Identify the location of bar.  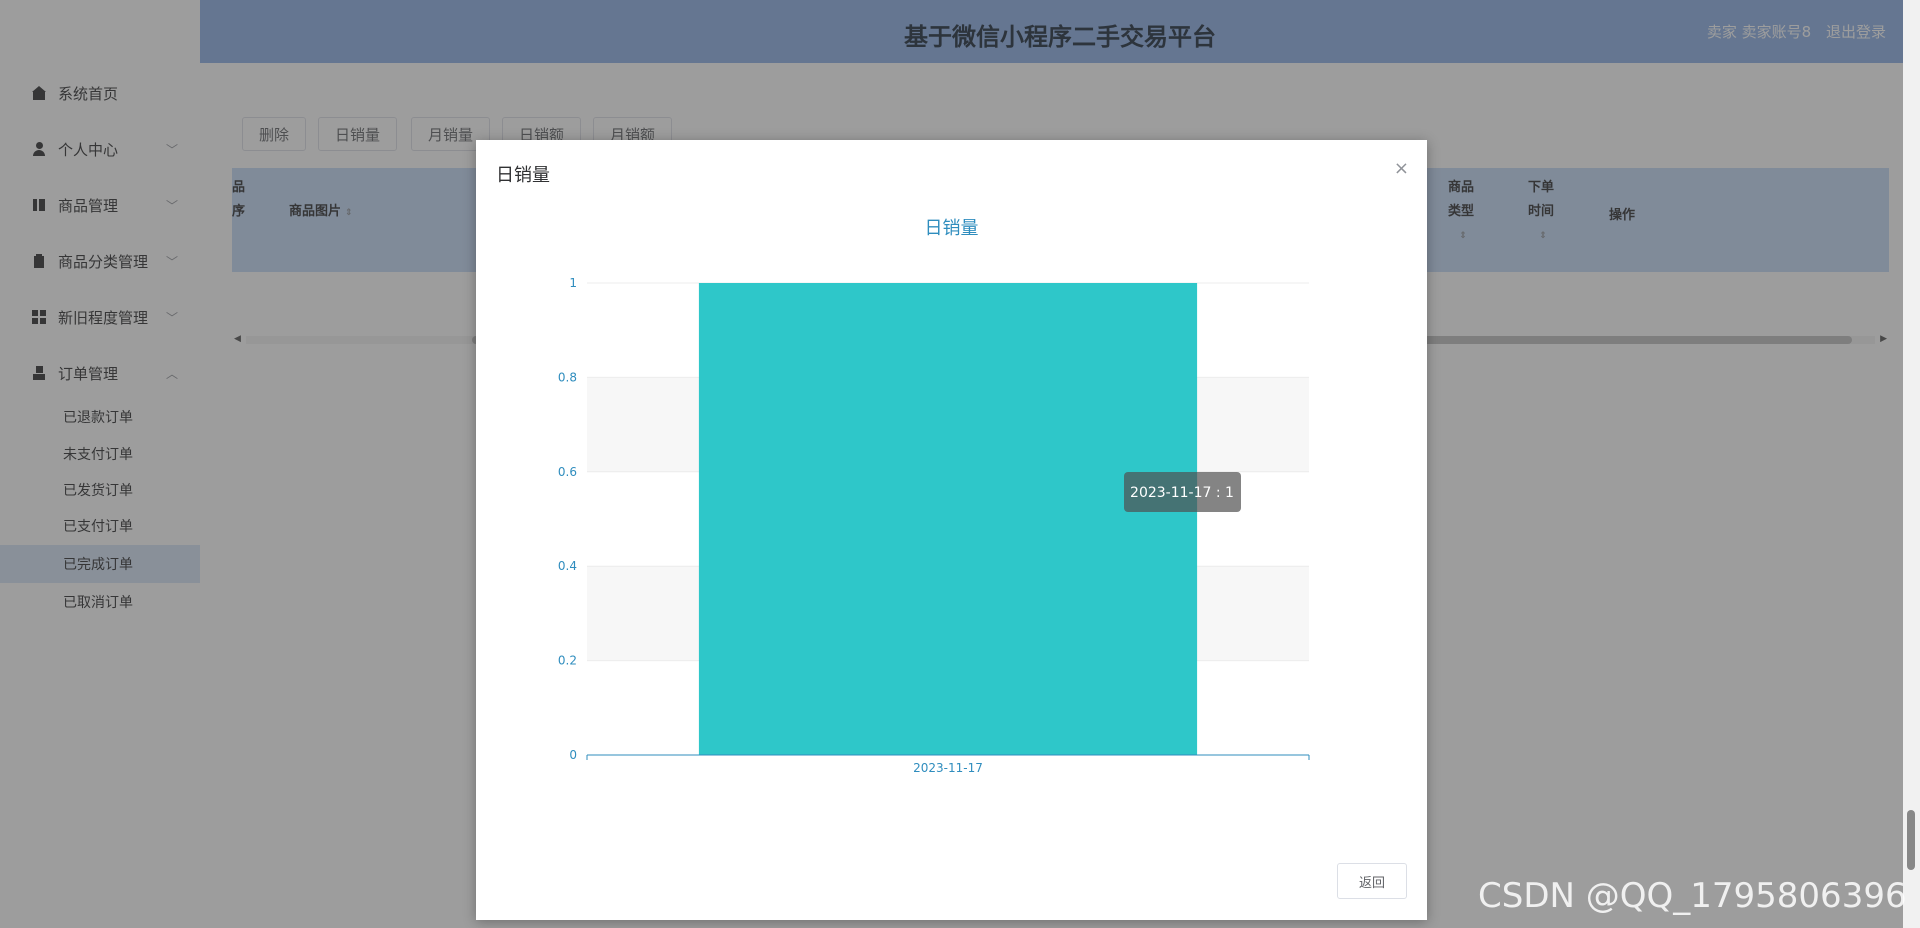
(948, 519).